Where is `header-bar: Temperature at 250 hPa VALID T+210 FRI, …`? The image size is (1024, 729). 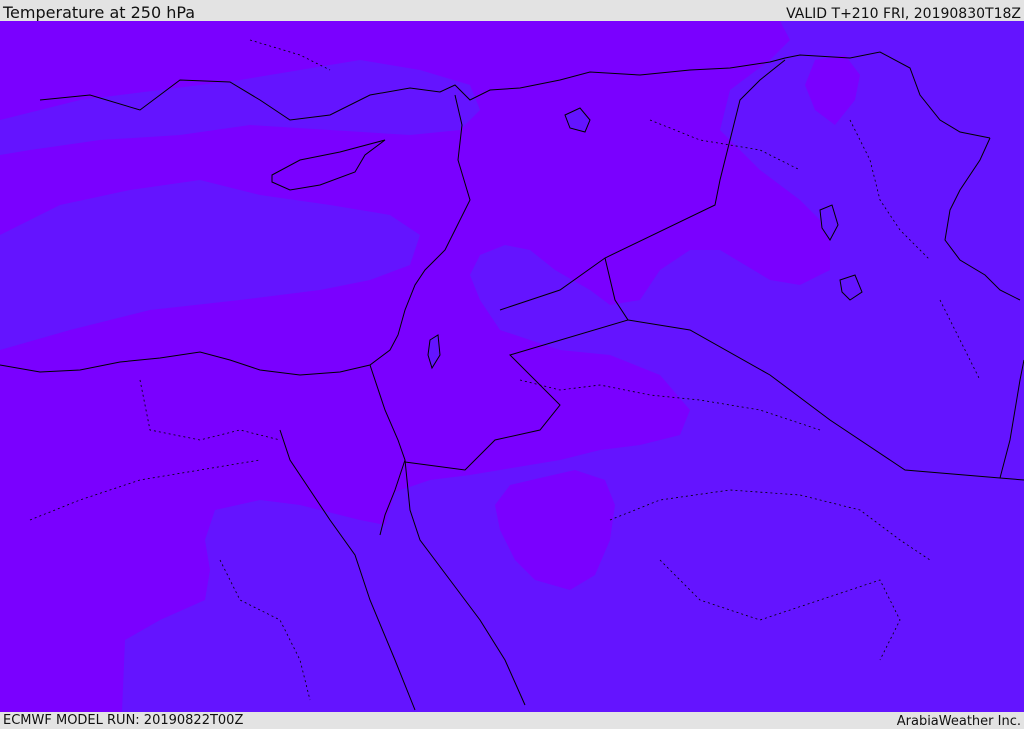 header-bar: Temperature at 250 hPa VALID T+210 FRI, … is located at coordinates (512, 11).